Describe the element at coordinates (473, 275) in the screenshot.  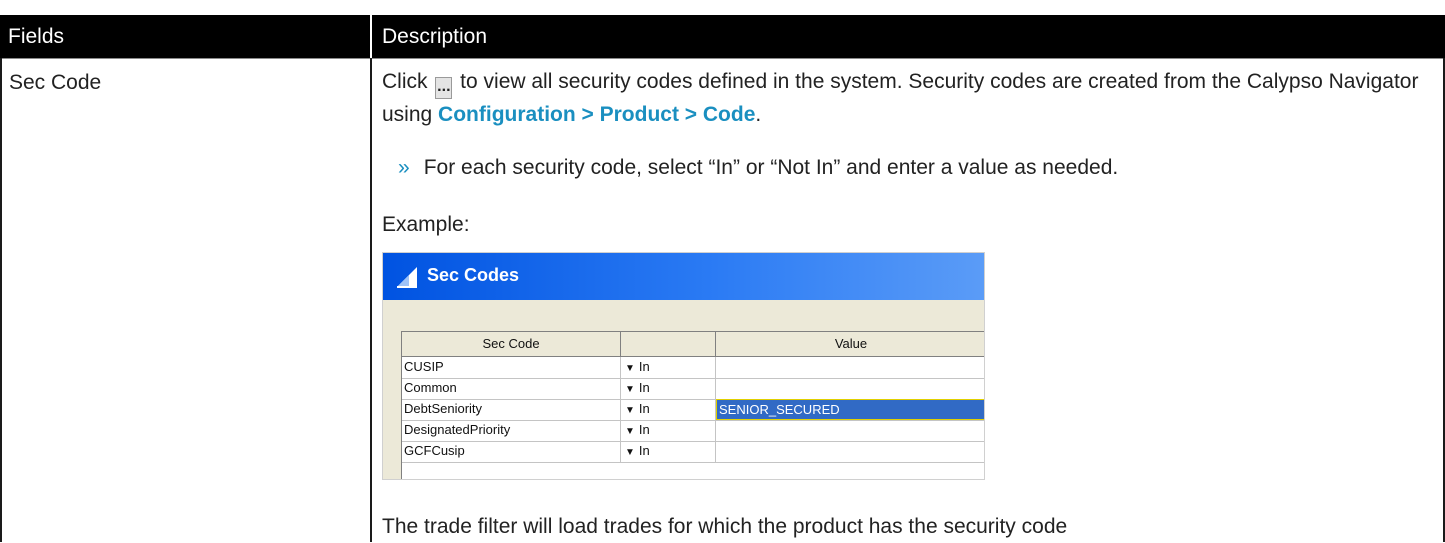
I see `window-title: Sec Codes` at that location.